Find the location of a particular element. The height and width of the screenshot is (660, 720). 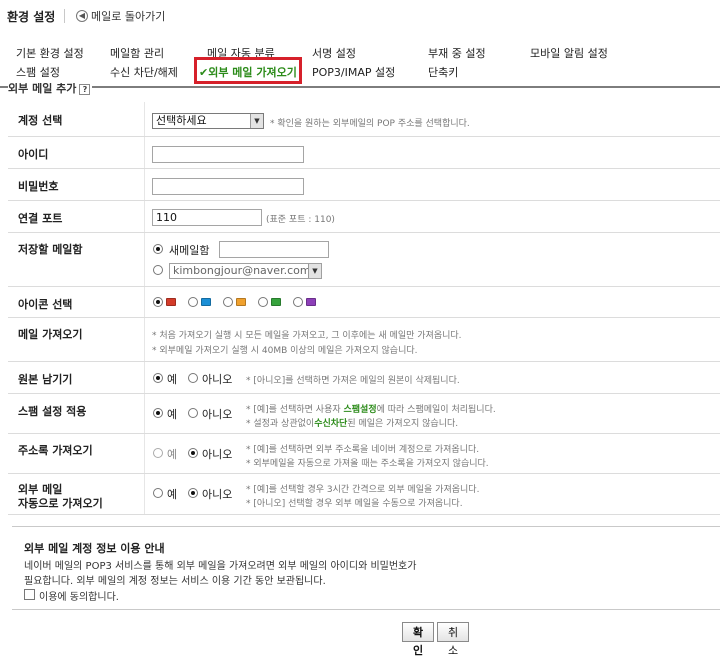

block-link: 수신차단 is located at coordinates (330, 424).